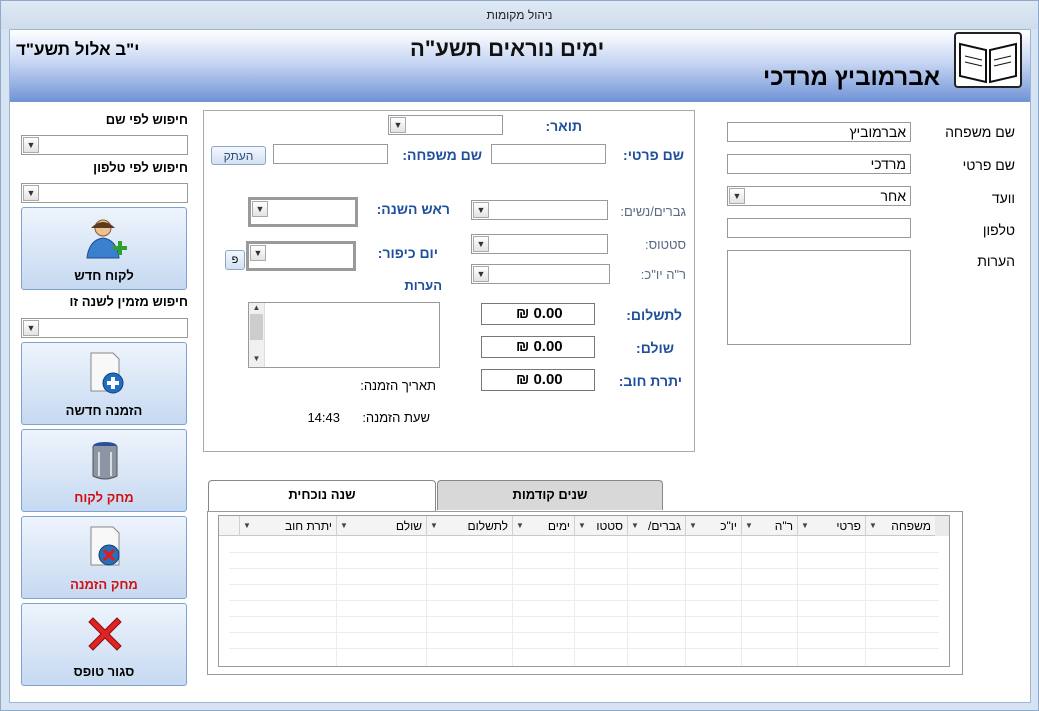 The height and width of the screenshot is (711, 1039). Describe the element at coordinates (105, 634) in the screenshot. I see `close-x-icon` at that location.